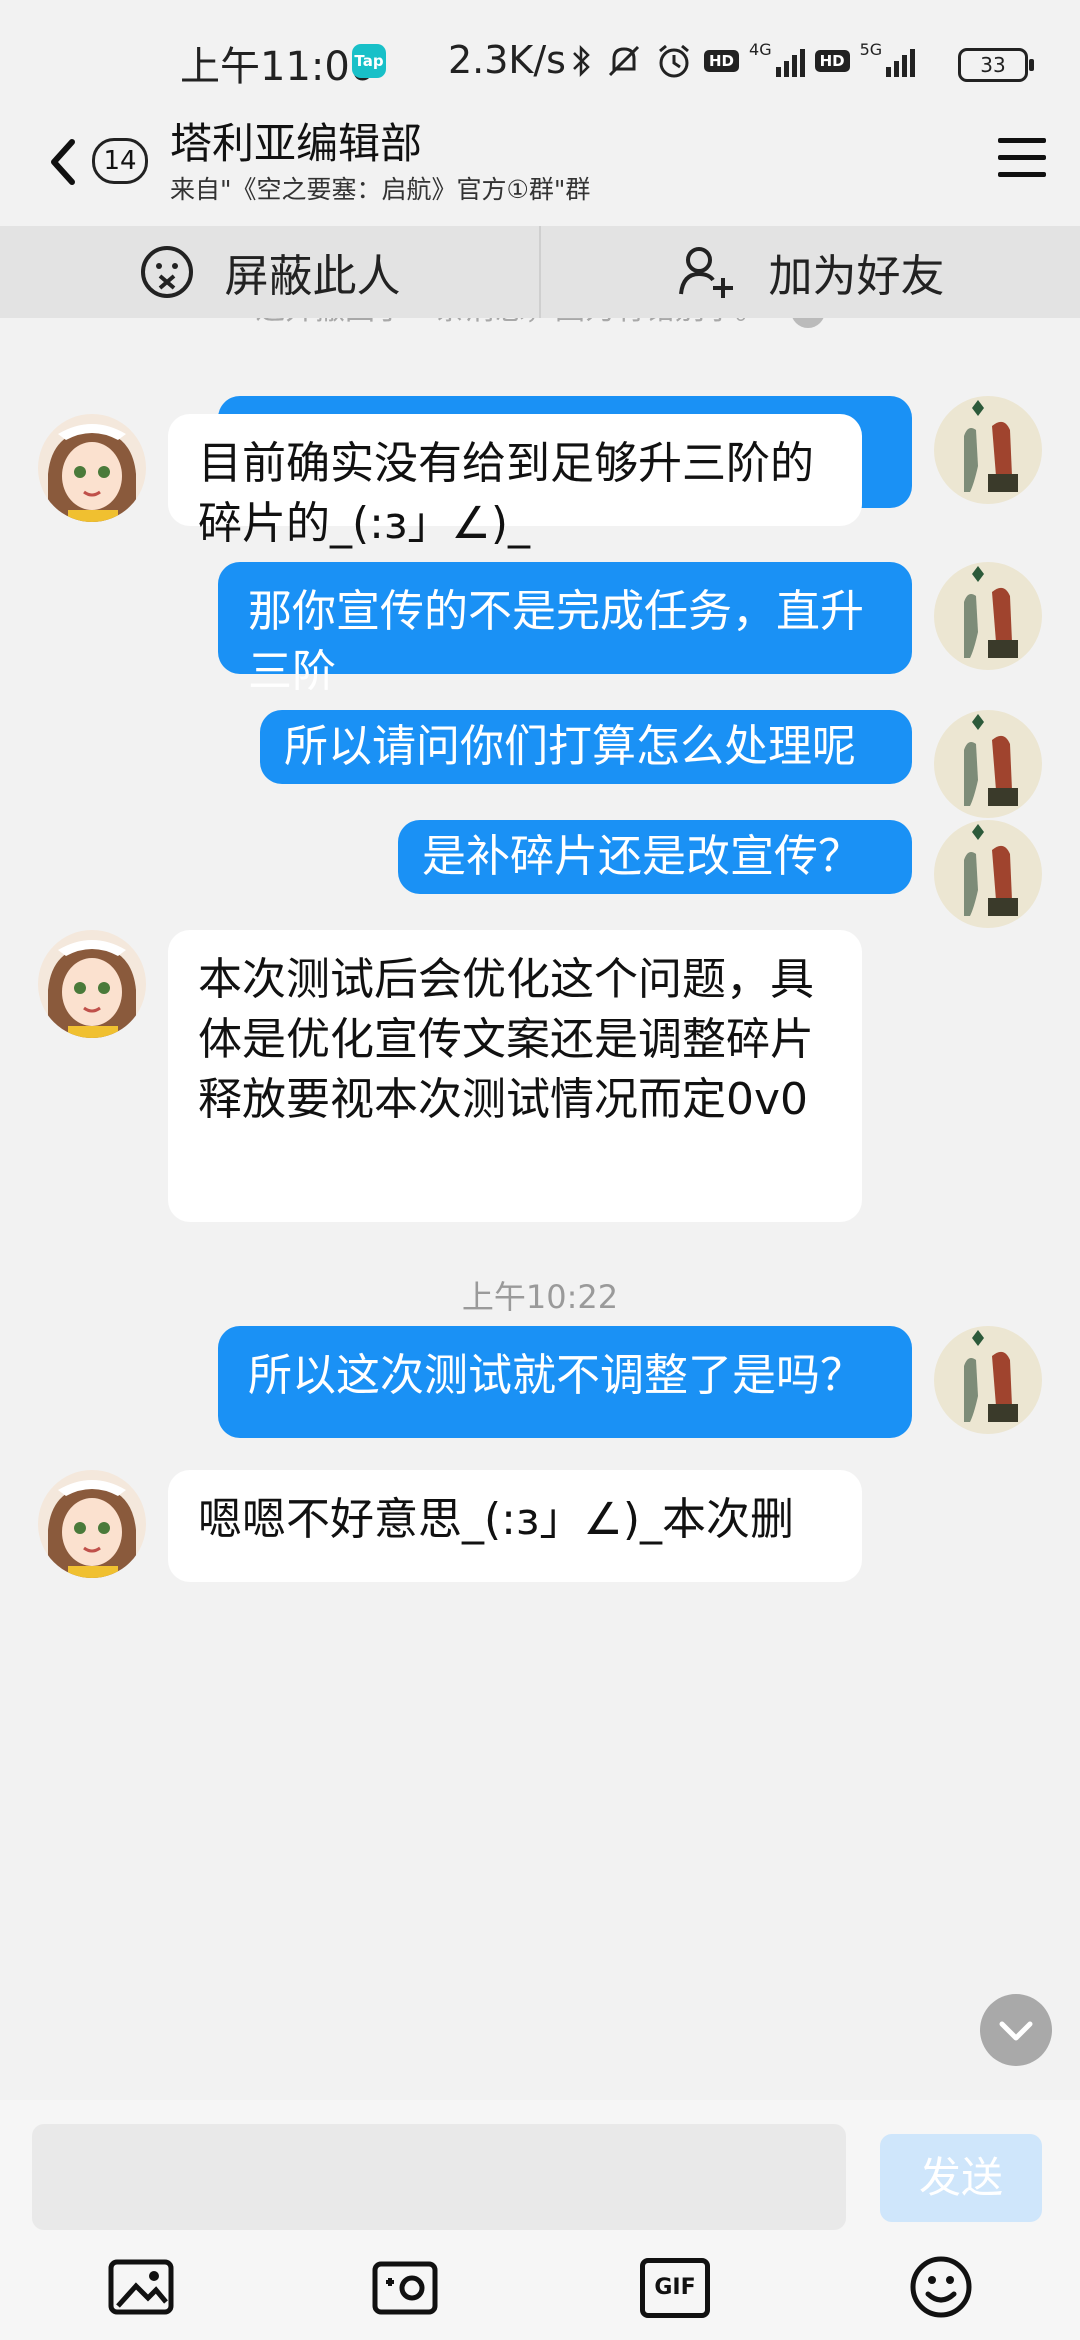 This screenshot has height=2340, width=1080. I want to click on chat-subtitle: 来自"《空之要塞：启航》官方①群"群, so click(380, 189).